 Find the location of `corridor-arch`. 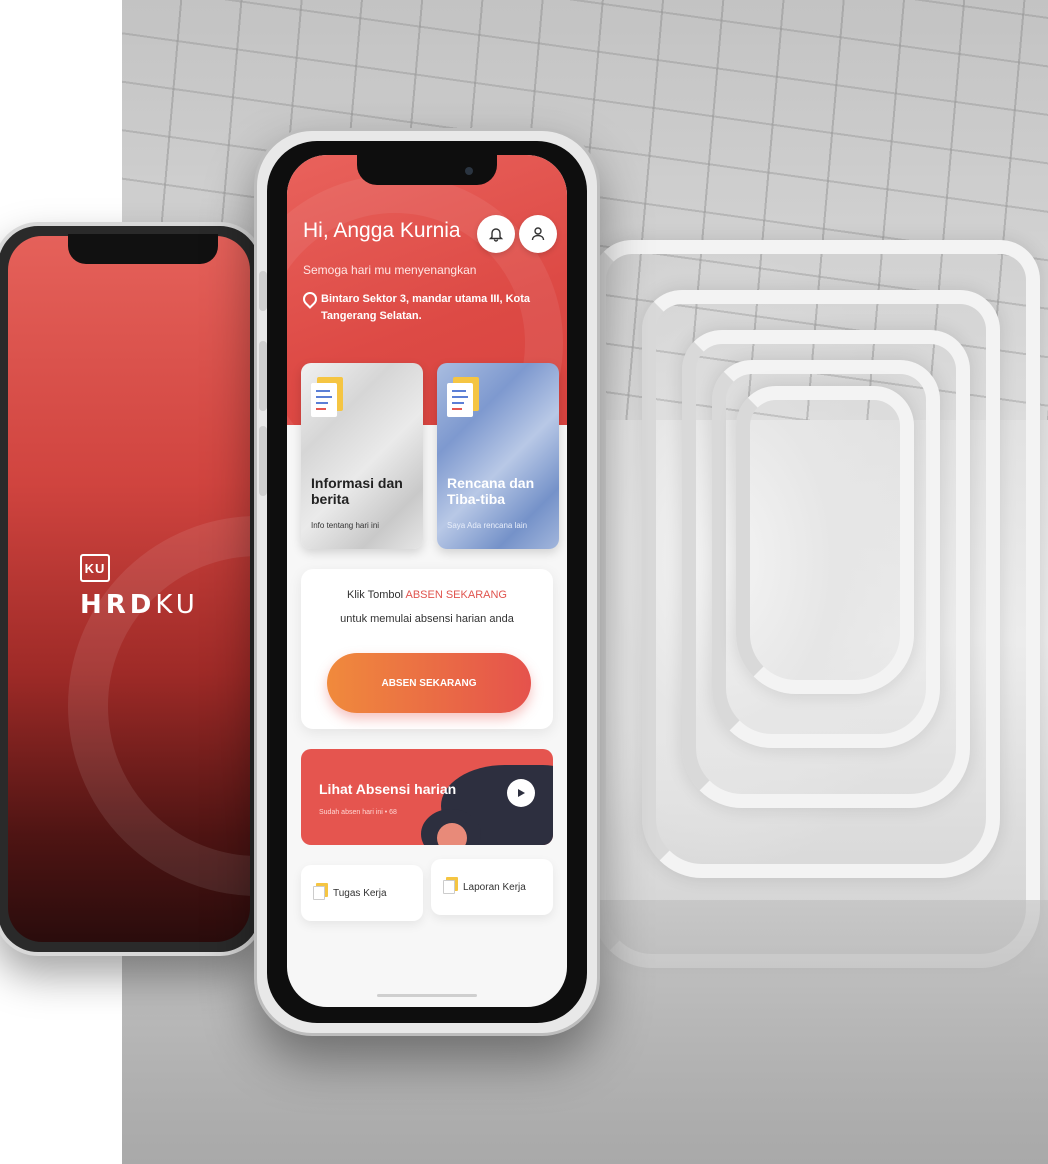

corridor-arch is located at coordinates (825, 540).